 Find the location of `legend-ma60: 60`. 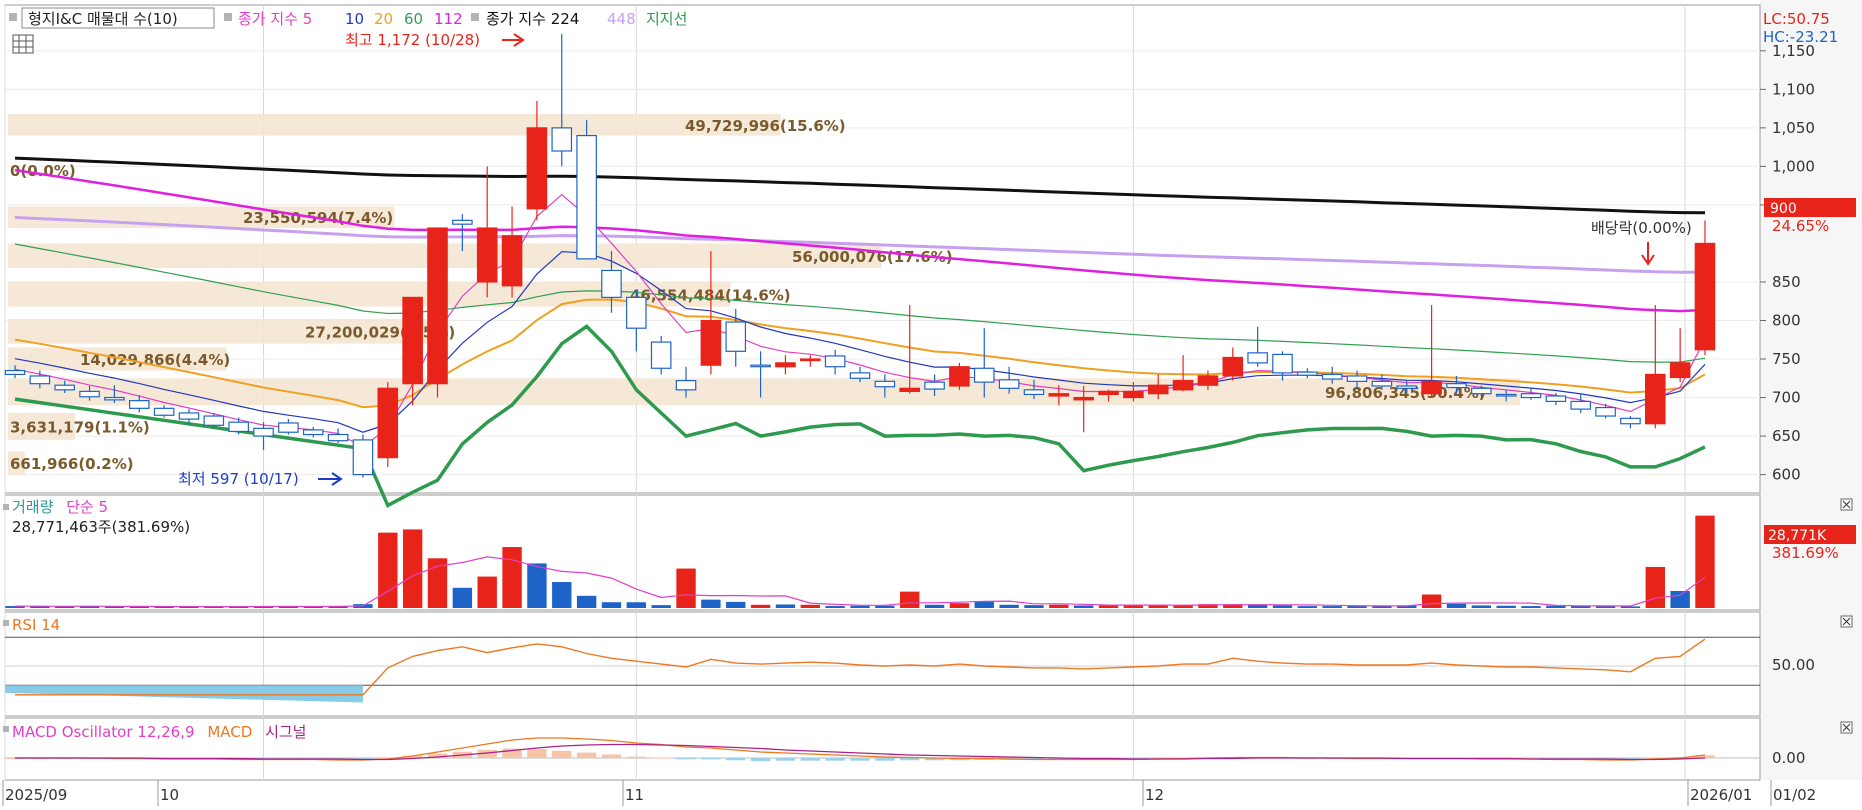

legend-ma60: 60 is located at coordinates (413, 19).